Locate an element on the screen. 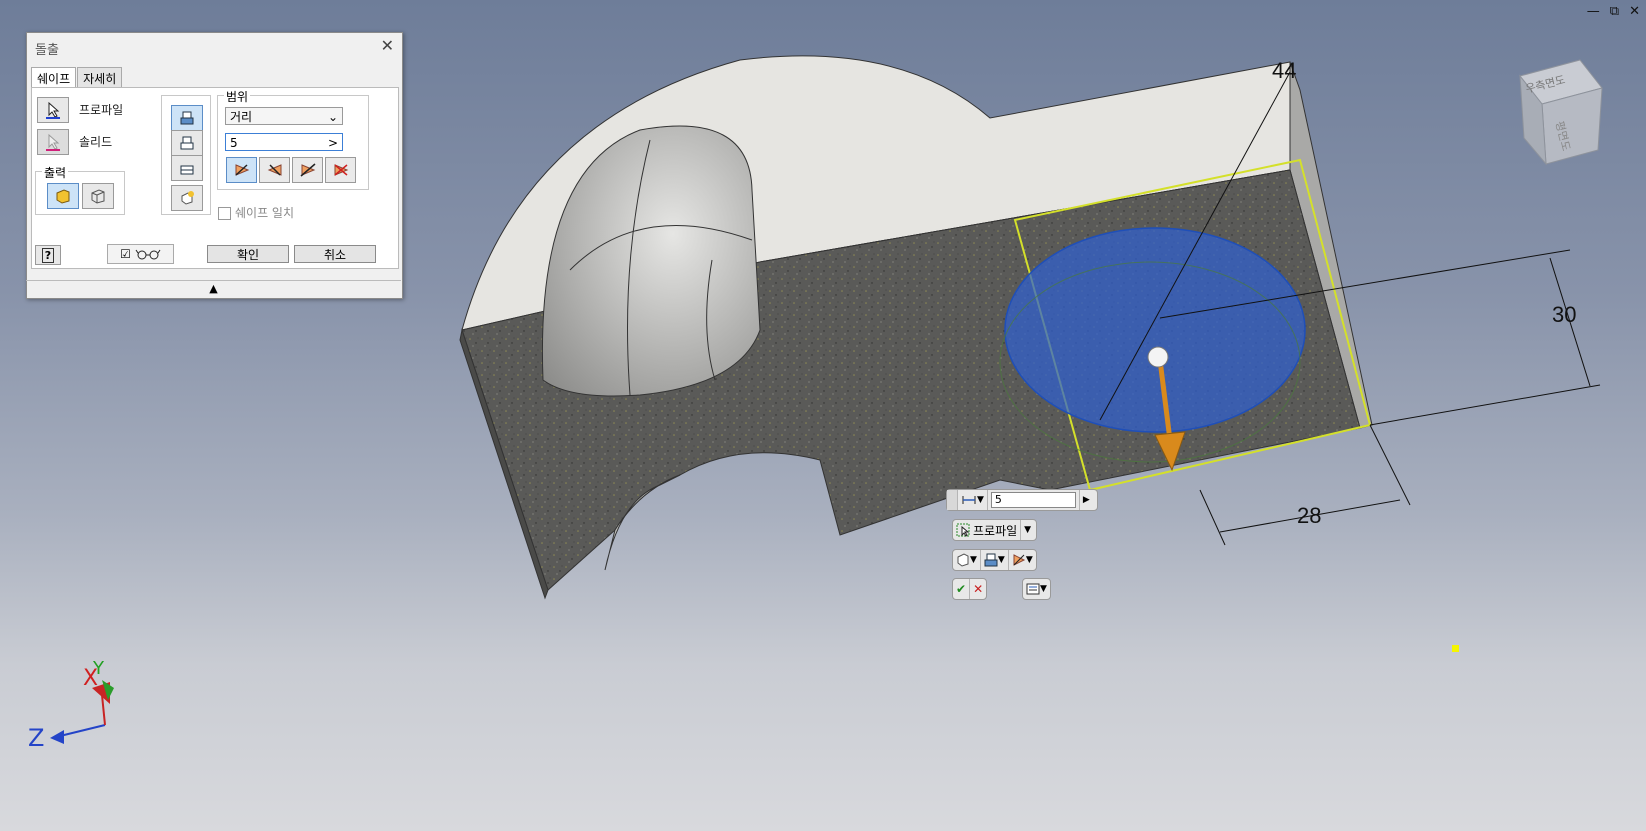 This screenshot has width=1646, height=831. direction-flip-icon is located at coordinates (274, 170).